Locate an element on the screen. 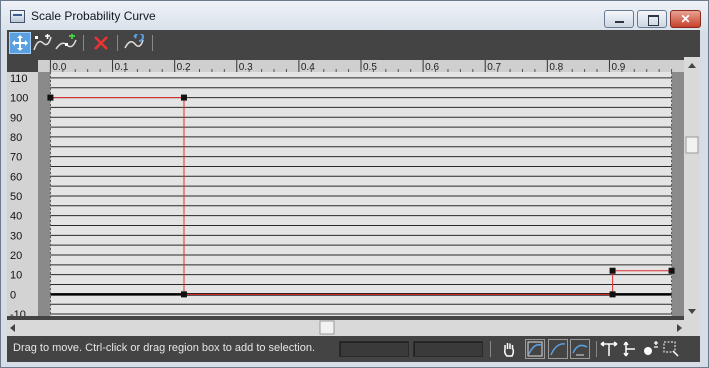 The height and width of the screenshot is (368, 709). zoom-value-extents-icon is located at coordinates (580, 350).